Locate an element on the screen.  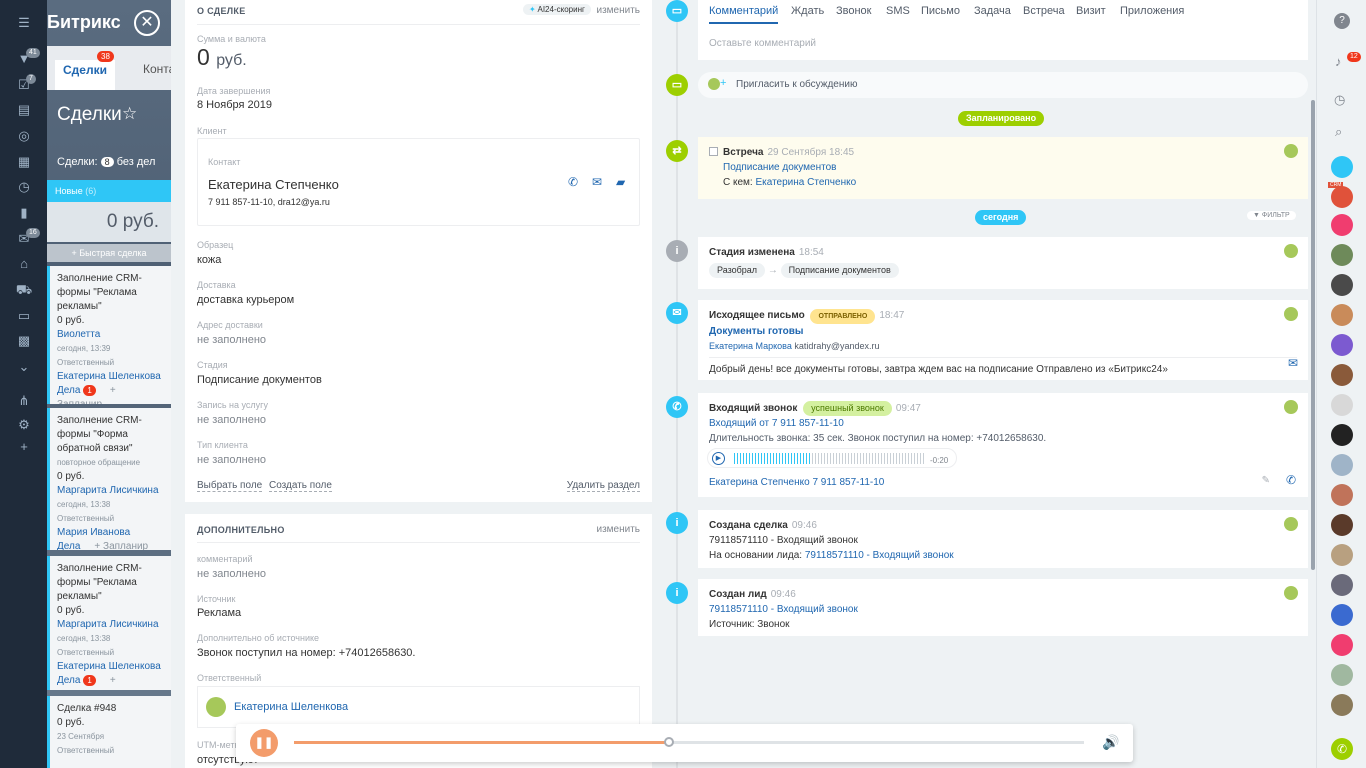
pin-icon: ✎ is located at coordinates (1266, 480).